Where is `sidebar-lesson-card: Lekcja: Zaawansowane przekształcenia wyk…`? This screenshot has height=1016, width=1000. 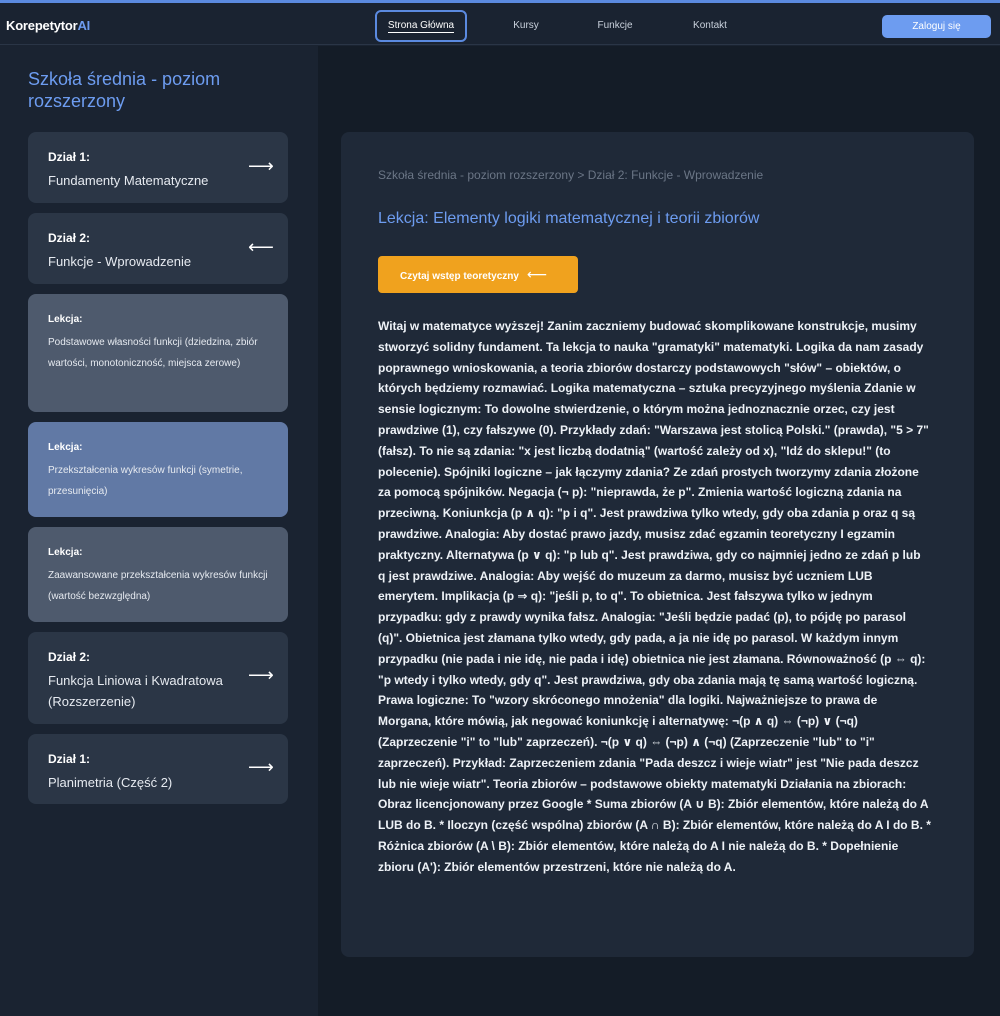
sidebar-lesson-card: Lekcja: Zaawansowane przekształcenia wyk… is located at coordinates (158, 574).